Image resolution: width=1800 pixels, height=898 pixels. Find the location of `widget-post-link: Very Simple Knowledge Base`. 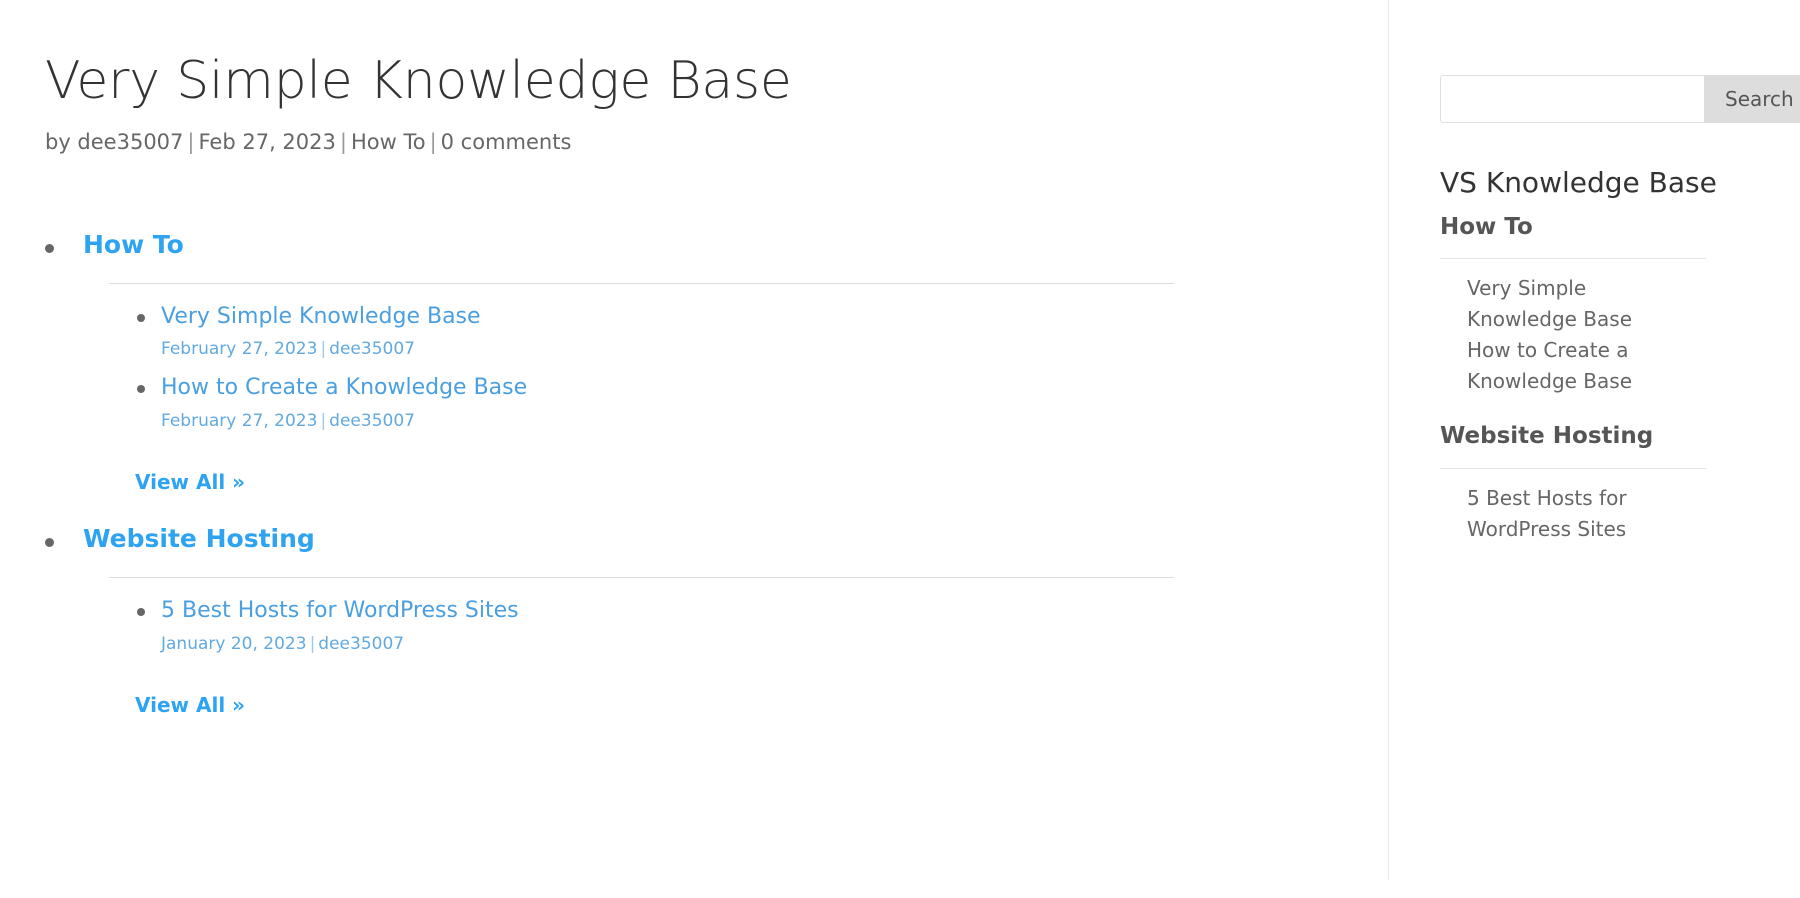

widget-post-link: Very Simple Knowledge Base is located at coordinates (1583, 304).